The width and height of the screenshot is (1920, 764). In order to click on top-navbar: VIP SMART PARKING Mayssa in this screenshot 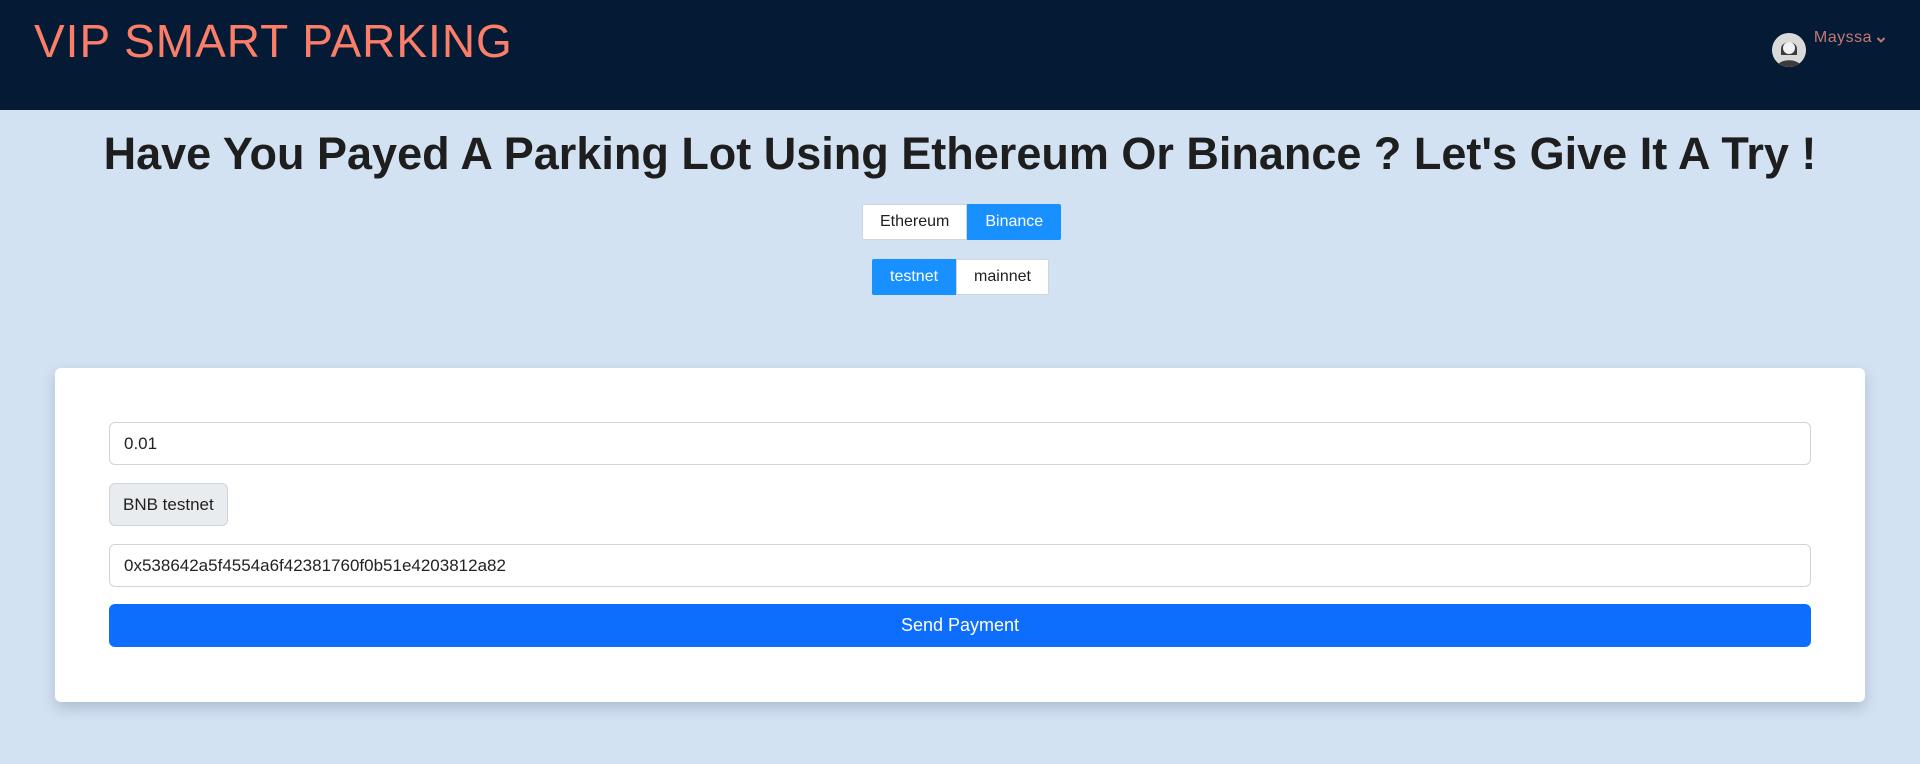, I will do `click(960, 55)`.